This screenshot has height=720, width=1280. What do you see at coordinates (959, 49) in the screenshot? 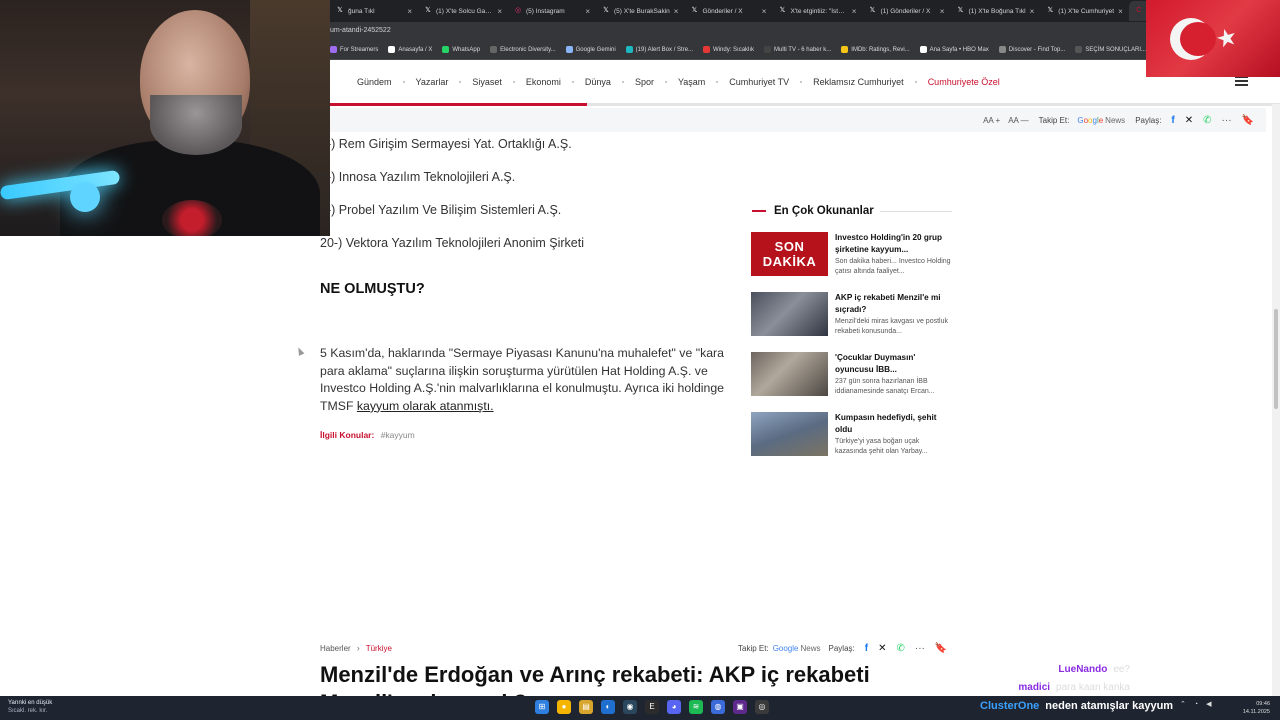
I see `bookmark-label: Ana Sayfa • HBO Max` at bounding box center [959, 49].